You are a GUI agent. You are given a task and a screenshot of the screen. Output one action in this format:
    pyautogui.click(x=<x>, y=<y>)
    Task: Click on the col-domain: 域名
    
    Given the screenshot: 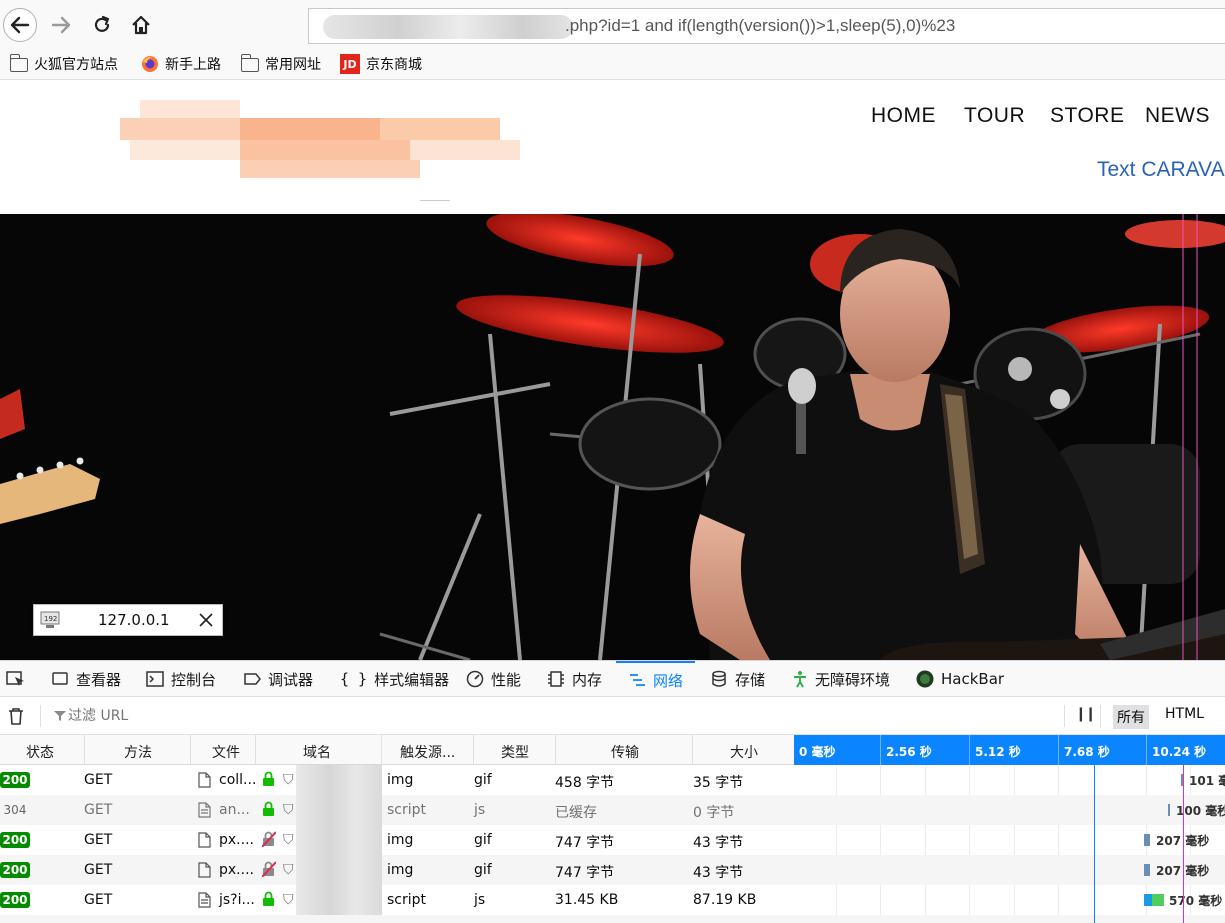 What is the action you would take?
    pyautogui.click(x=317, y=752)
    